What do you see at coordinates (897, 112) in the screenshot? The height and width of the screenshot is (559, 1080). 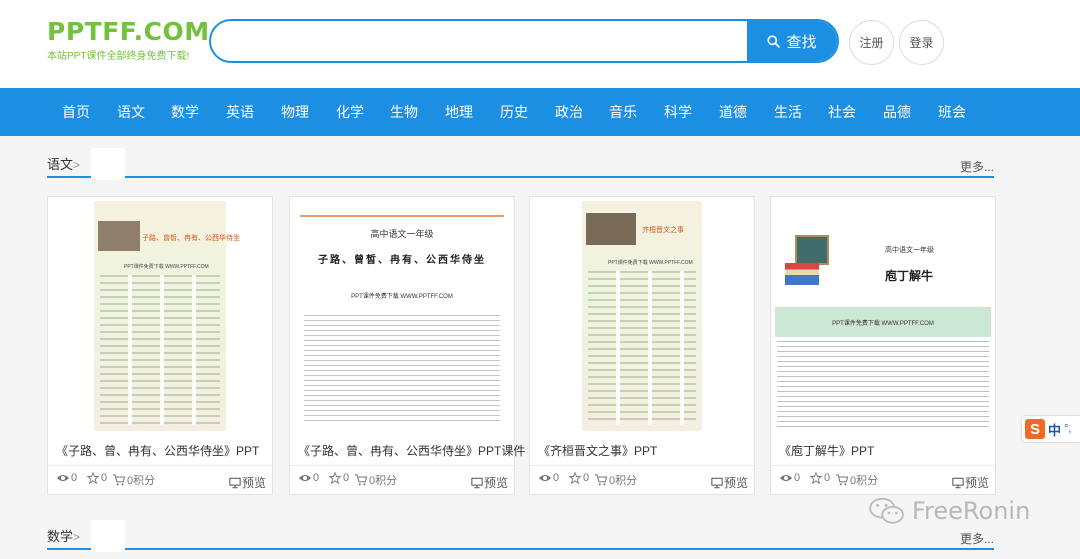 I see `nav-item-character: 品德` at bounding box center [897, 112].